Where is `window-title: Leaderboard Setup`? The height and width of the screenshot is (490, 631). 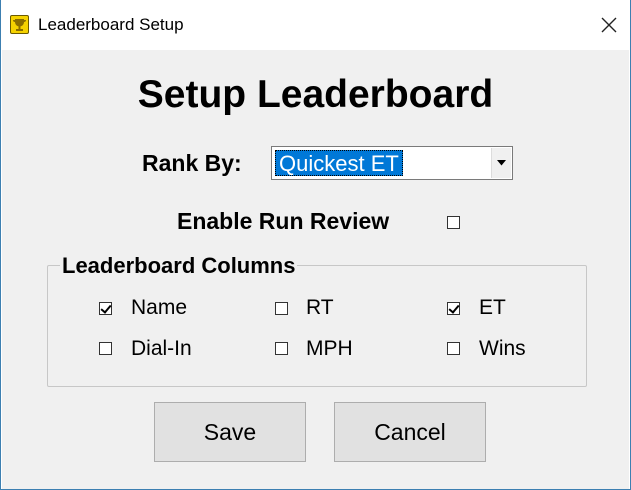 window-title: Leaderboard Setup is located at coordinates (111, 24).